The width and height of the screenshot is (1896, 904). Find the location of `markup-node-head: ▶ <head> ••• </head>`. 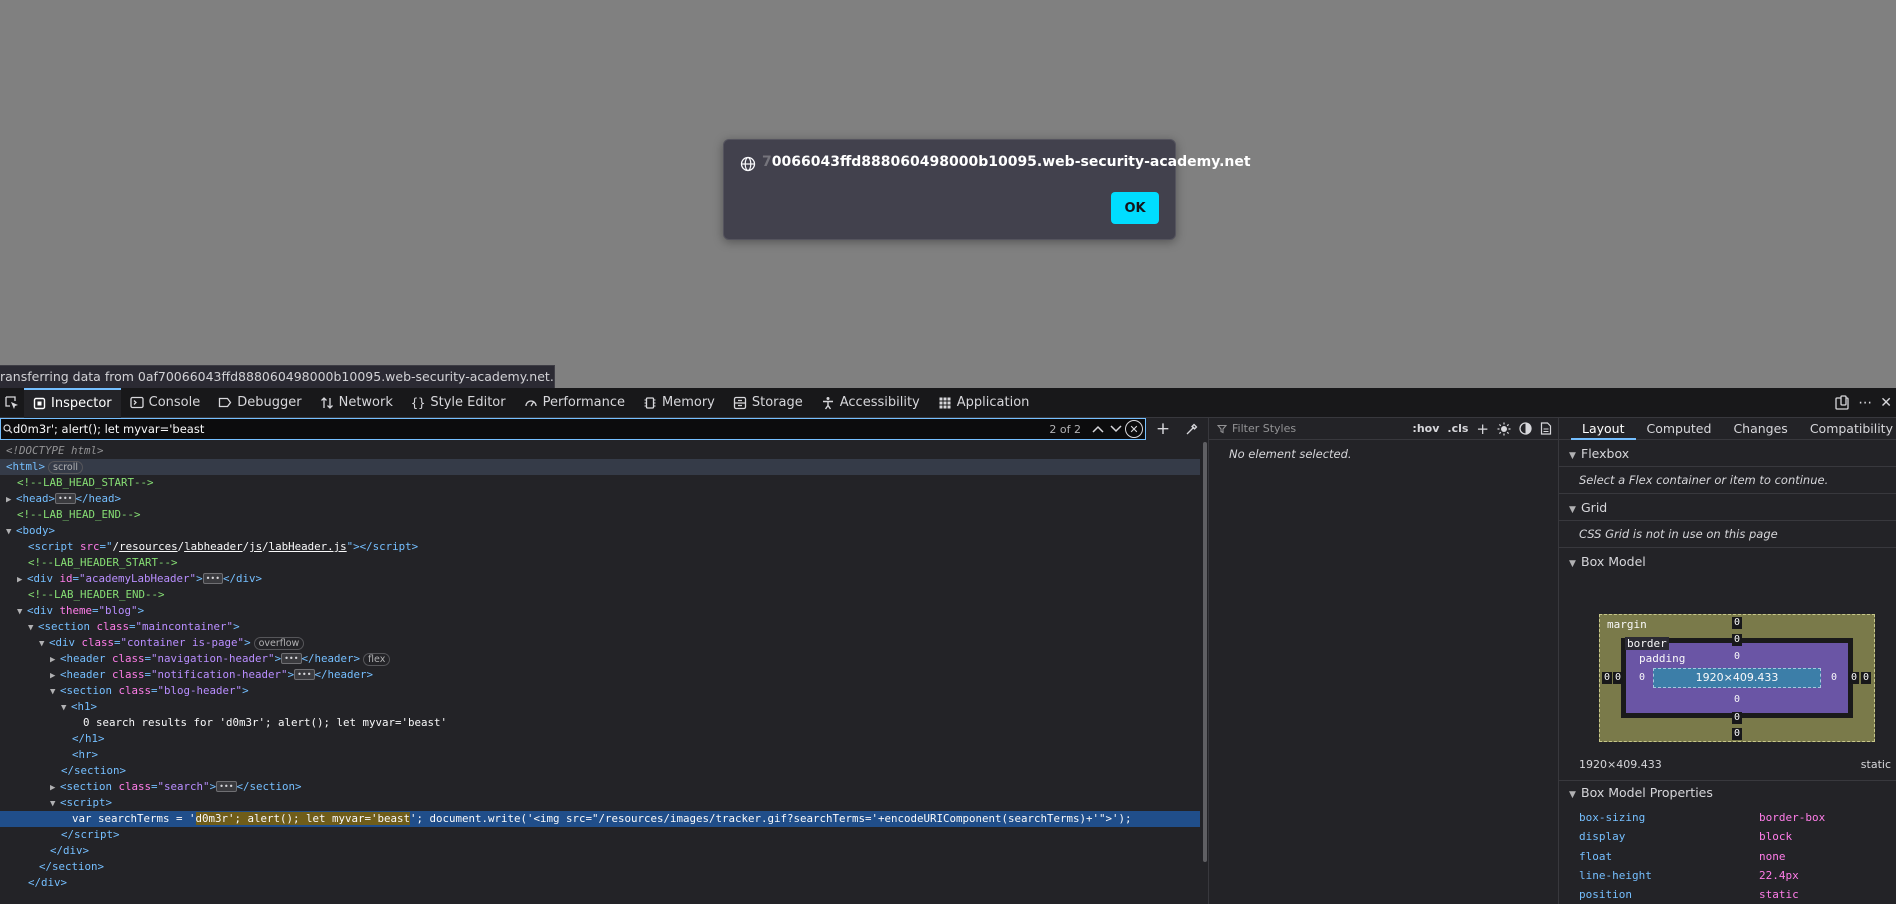

markup-node-head: ▶ <head> ••• </head> is located at coordinates (600, 499).